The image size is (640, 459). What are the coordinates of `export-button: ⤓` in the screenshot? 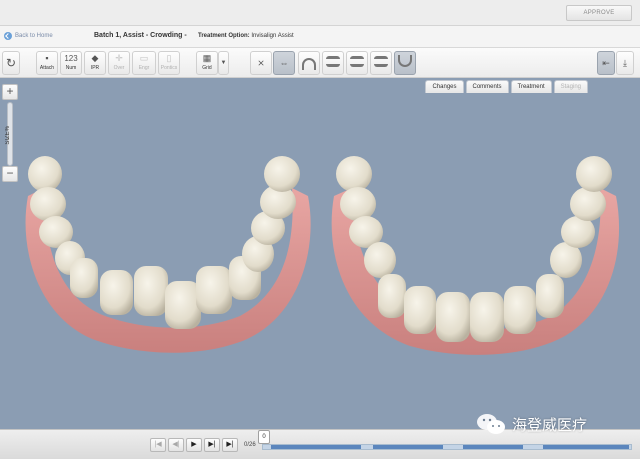 It's located at (625, 63).